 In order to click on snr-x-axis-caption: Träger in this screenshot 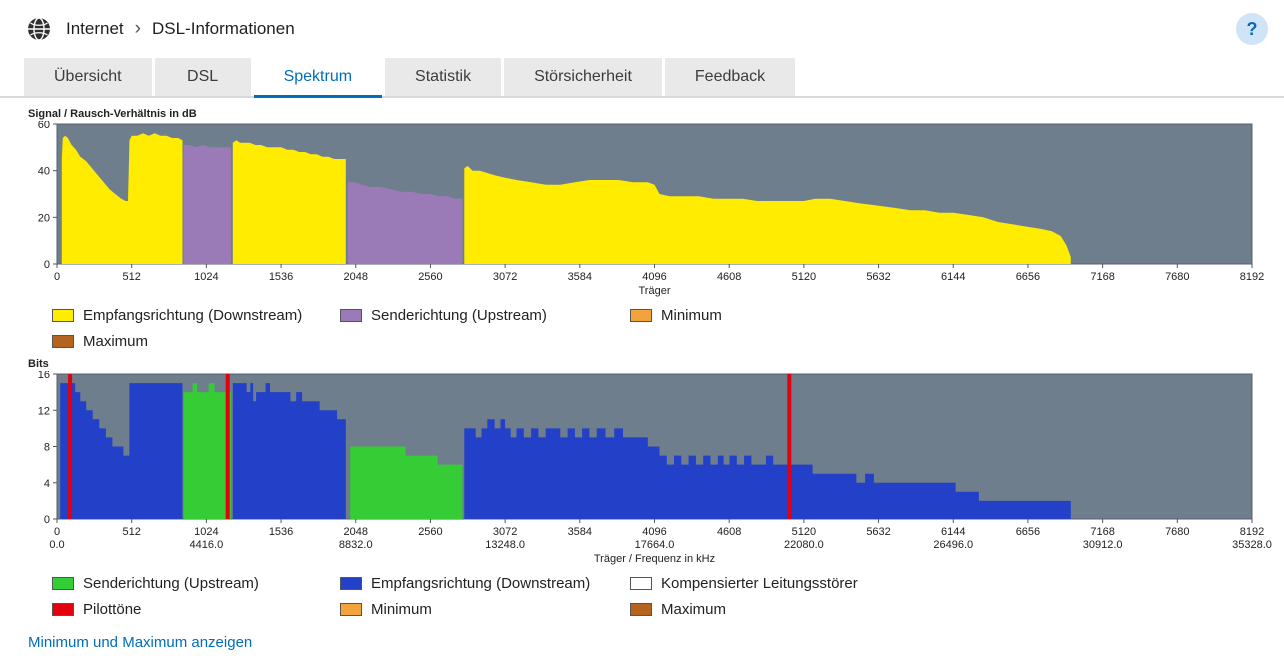, I will do `click(654, 291)`.